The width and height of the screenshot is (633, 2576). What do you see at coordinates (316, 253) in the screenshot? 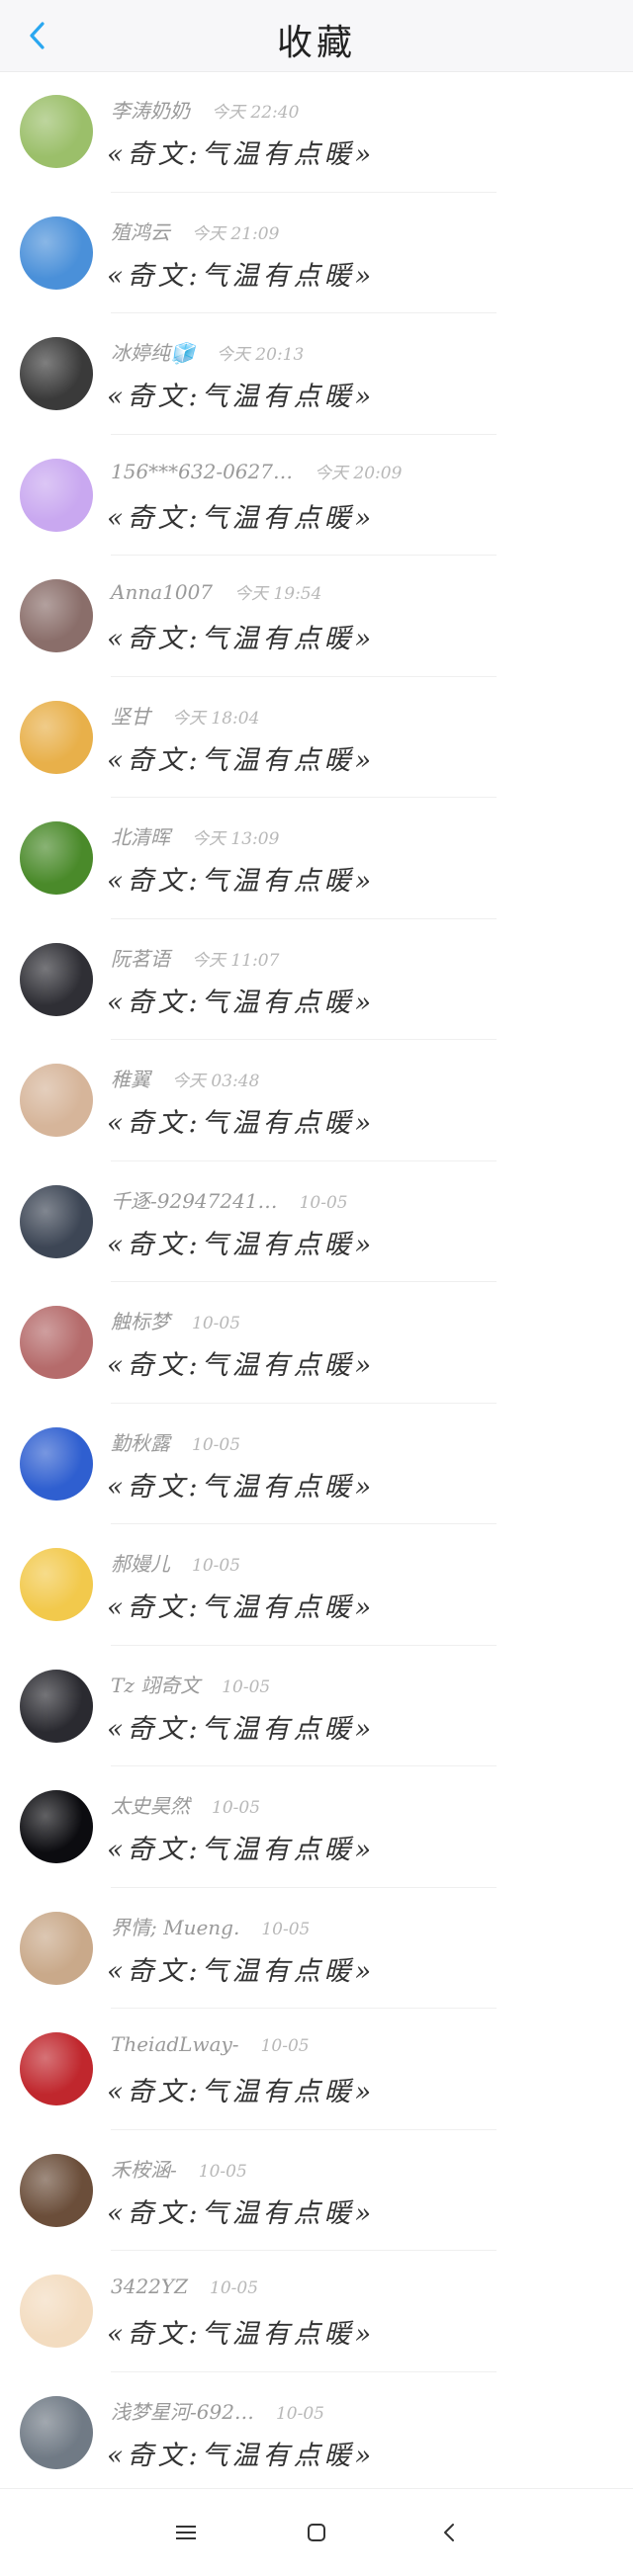
I see `list-item: 殖鸿云 今天 21:09 «奇文:气温有点暖»` at bounding box center [316, 253].